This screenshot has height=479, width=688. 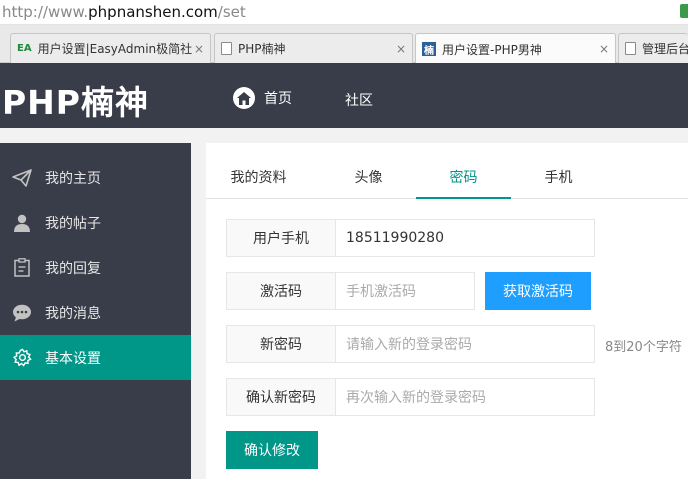 What do you see at coordinates (22, 268) in the screenshot?
I see `clipboard-icon` at bounding box center [22, 268].